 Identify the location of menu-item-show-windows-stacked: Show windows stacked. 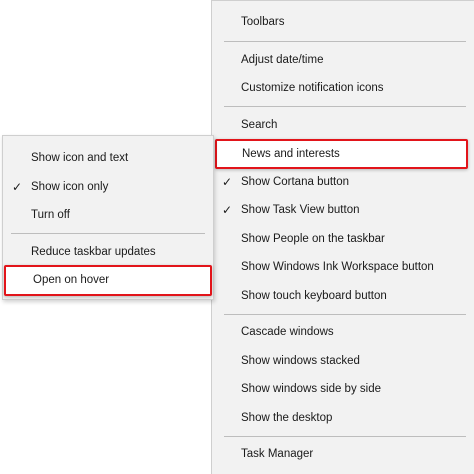
(343, 361).